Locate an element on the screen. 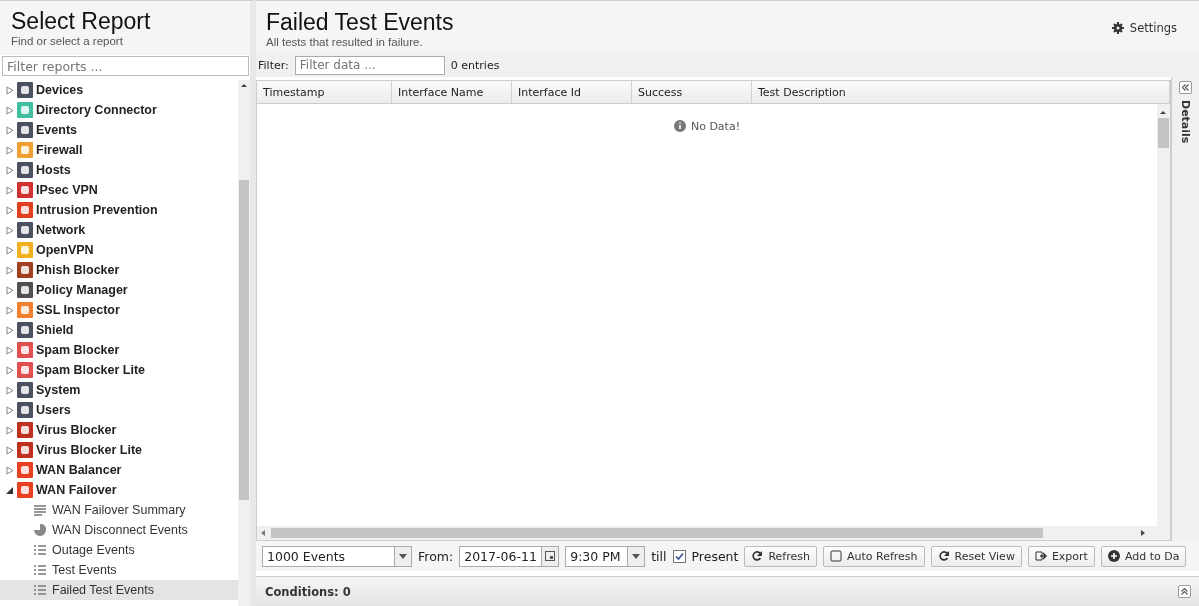 Image resolution: width=1199 pixels, height=606 pixels. present-label: Present is located at coordinates (715, 556).